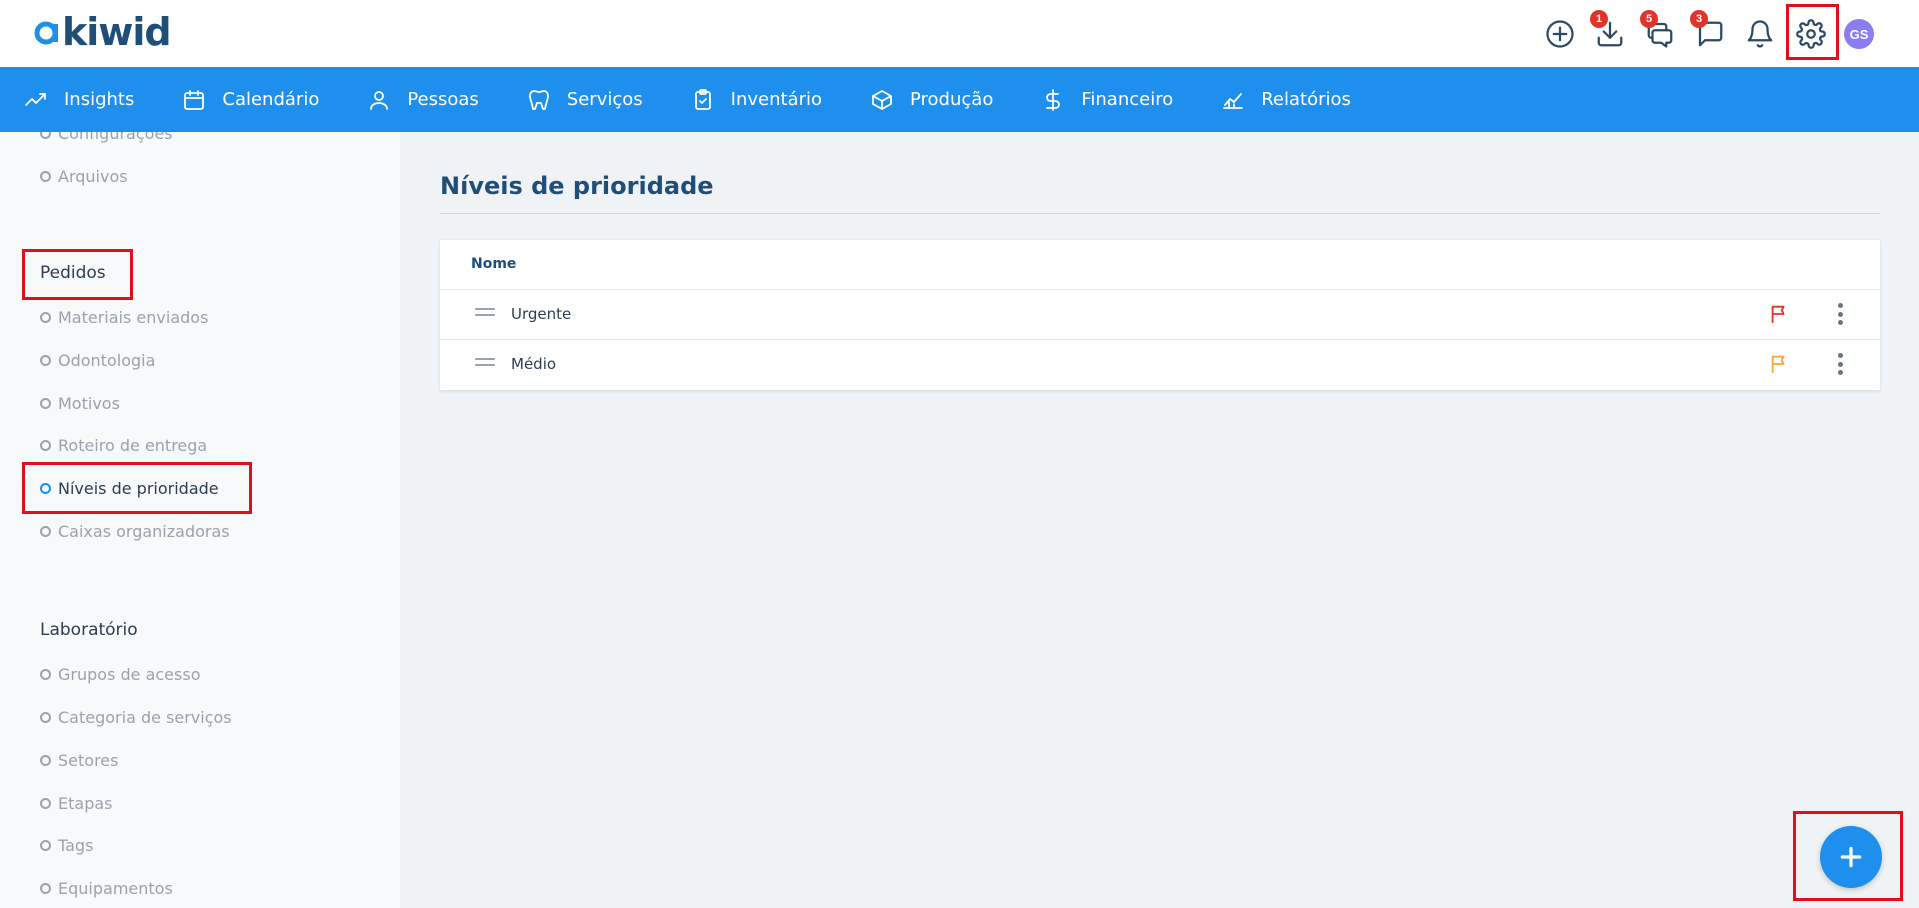 This screenshot has width=1919, height=908. Describe the element at coordinates (1306, 99) in the screenshot. I see `nav-label: Relatórios` at that location.